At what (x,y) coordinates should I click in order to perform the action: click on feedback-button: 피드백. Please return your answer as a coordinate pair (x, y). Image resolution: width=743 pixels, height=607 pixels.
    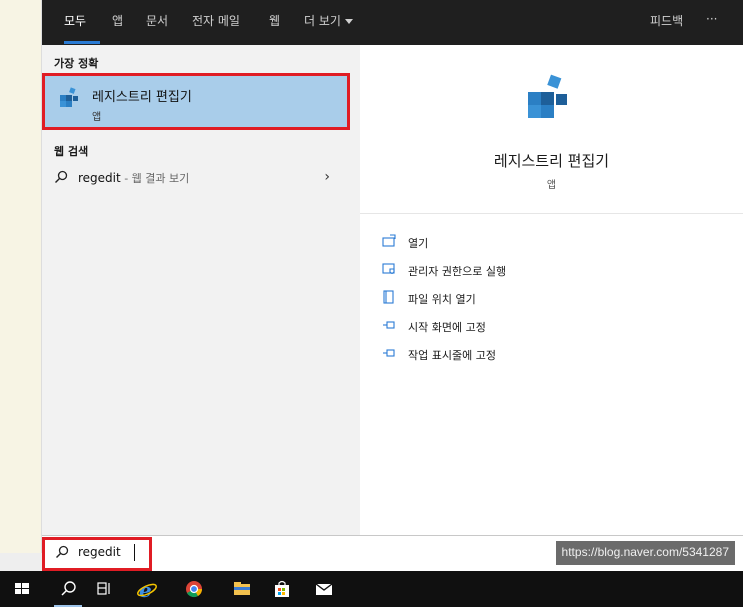
    Looking at the image, I should click on (666, 20).